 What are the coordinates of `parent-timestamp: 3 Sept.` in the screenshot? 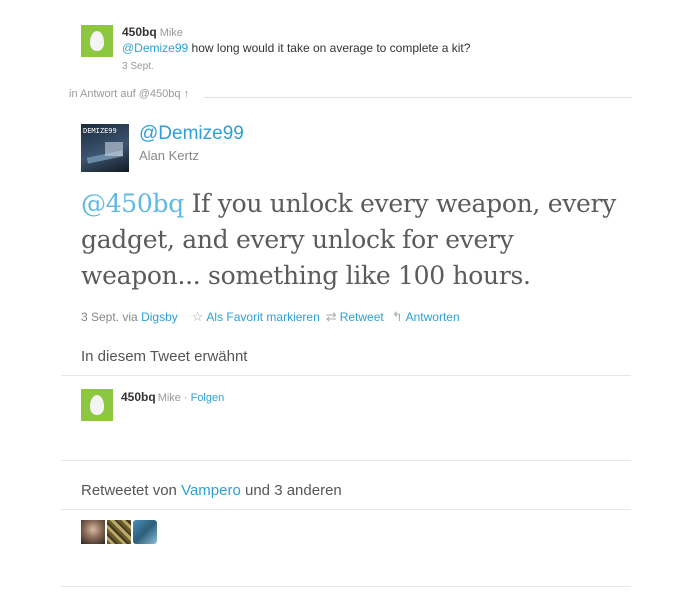 It's located at (138, 66).